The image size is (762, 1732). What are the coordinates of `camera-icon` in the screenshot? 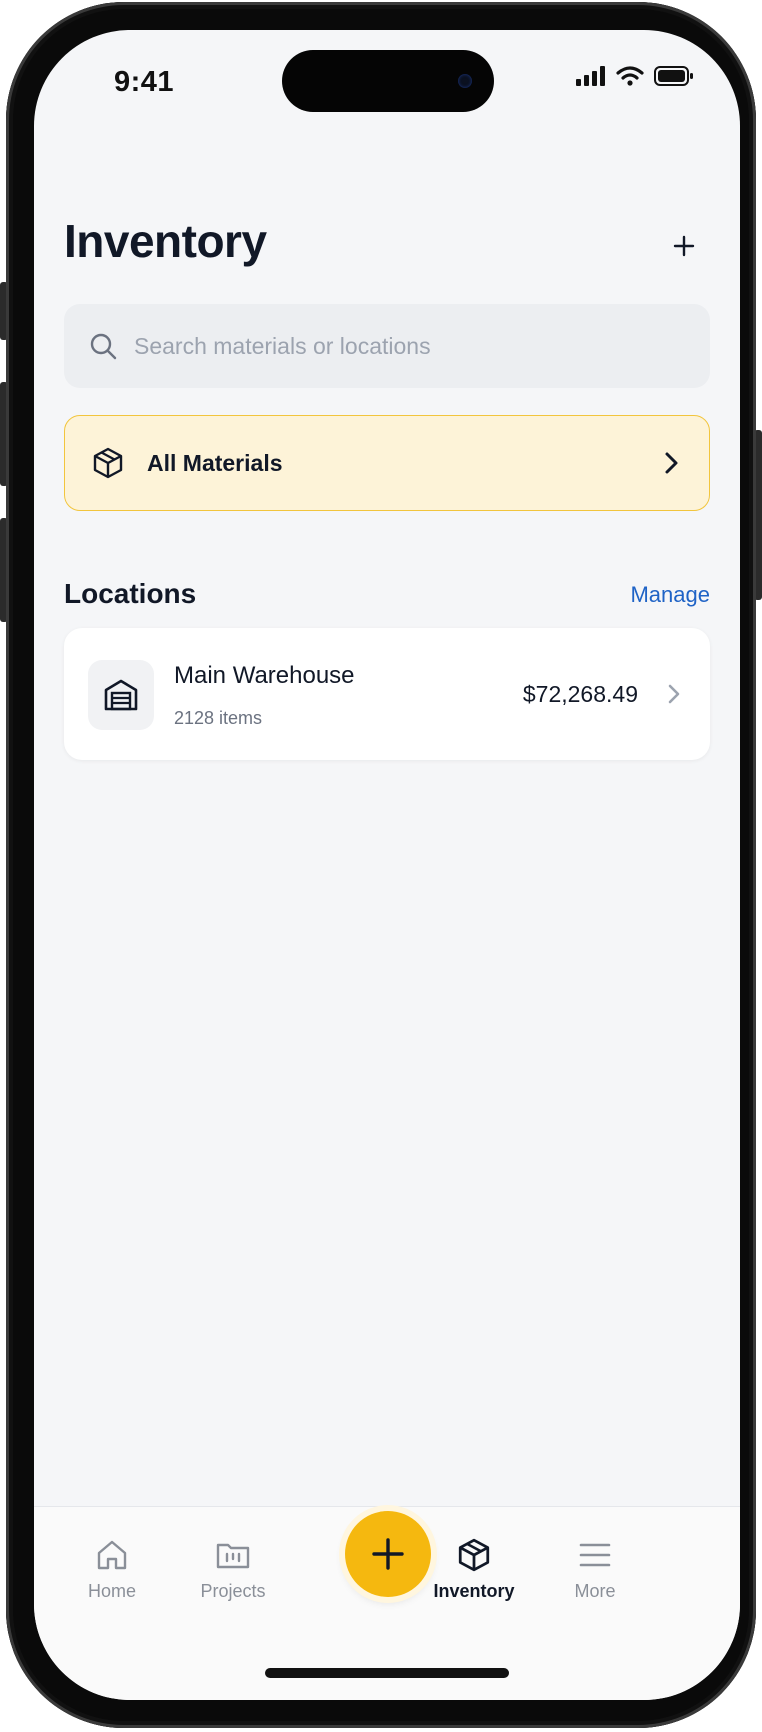 It's located at (465, 81).